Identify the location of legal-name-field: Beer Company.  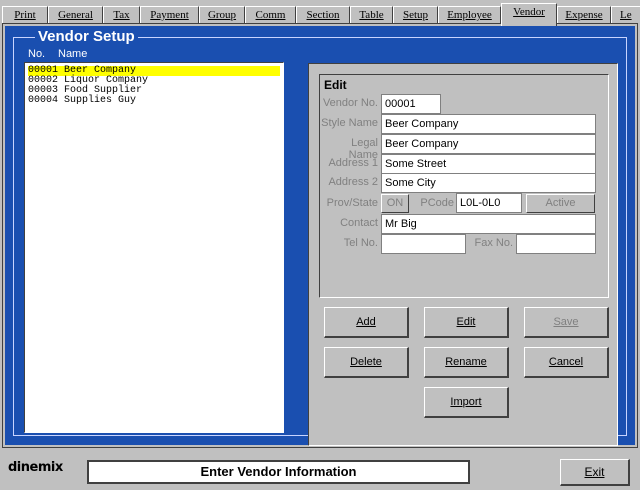
(488, 144).